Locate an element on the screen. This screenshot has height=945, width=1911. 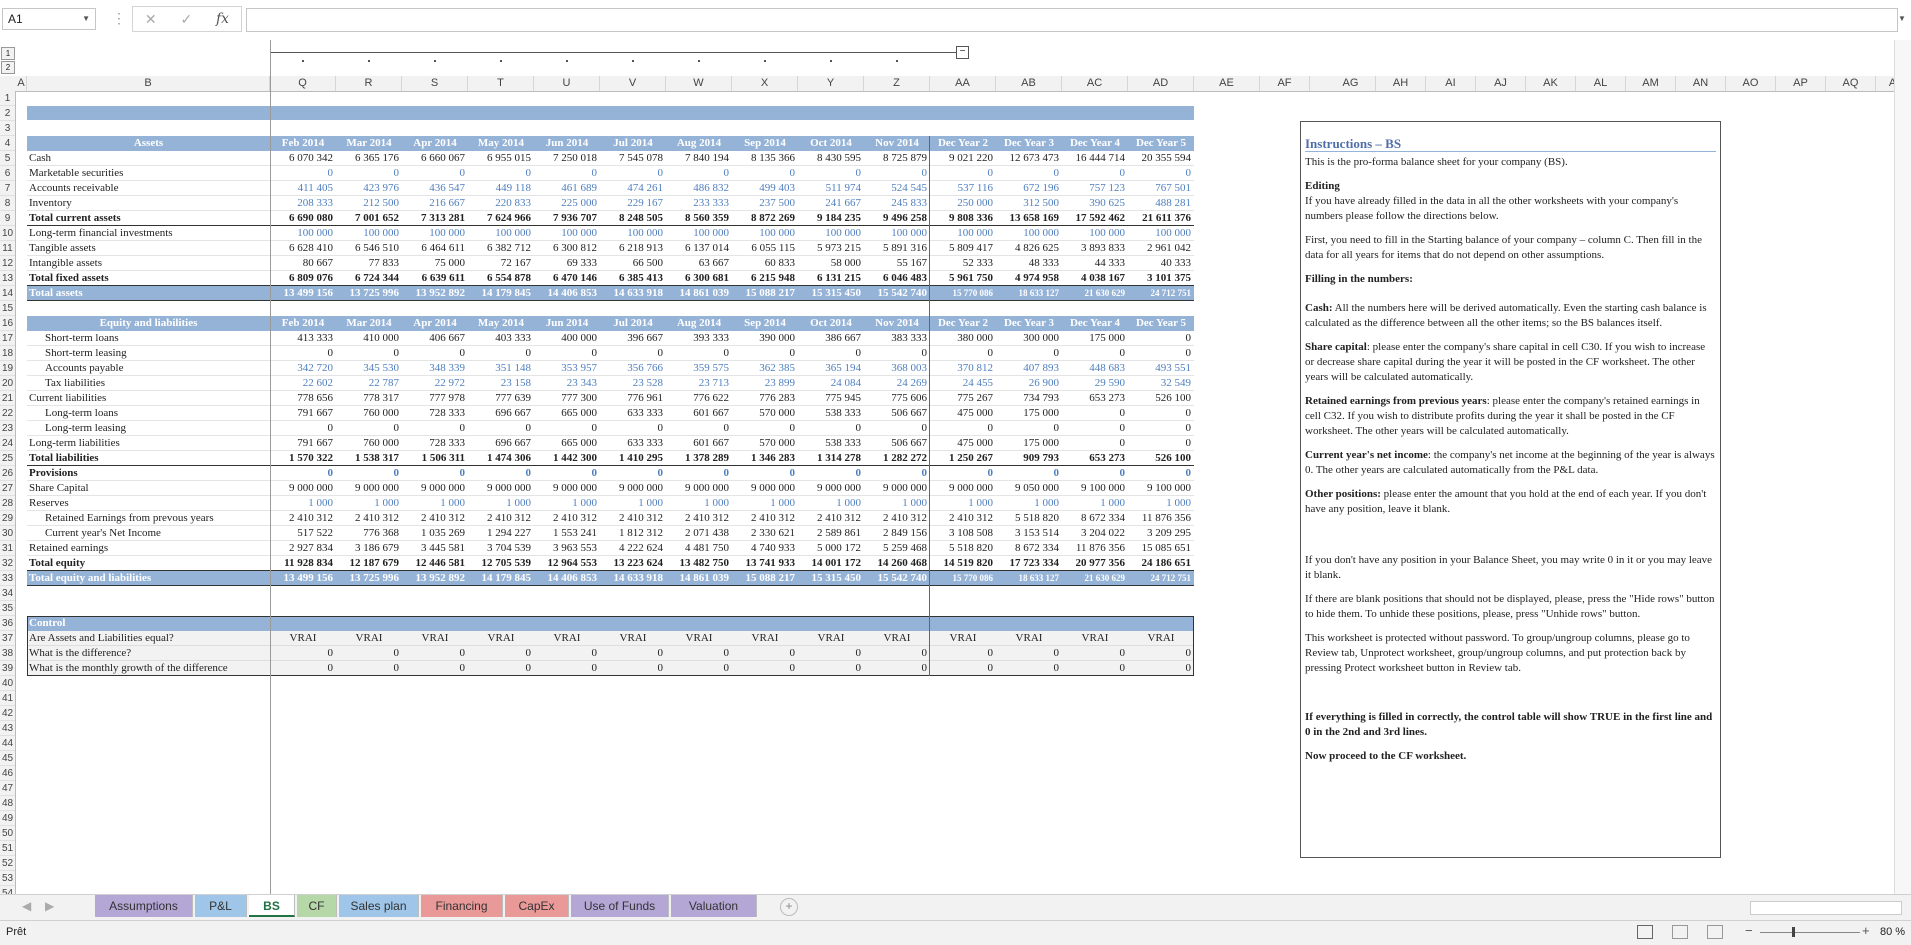
row-header-cell: 15 is located at coordinates (7, 308).